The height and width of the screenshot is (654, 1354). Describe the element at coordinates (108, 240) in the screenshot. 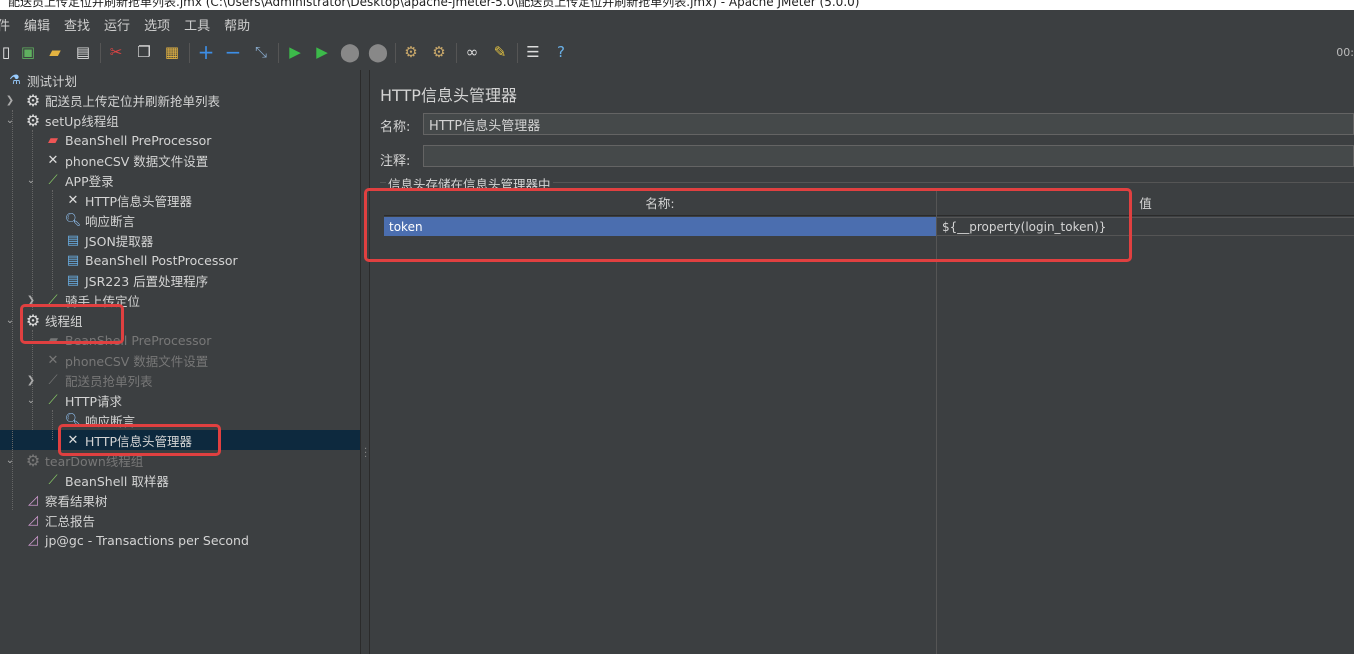

I see `tree-node-json-extractor: ▤ JSON提取器` at that location.